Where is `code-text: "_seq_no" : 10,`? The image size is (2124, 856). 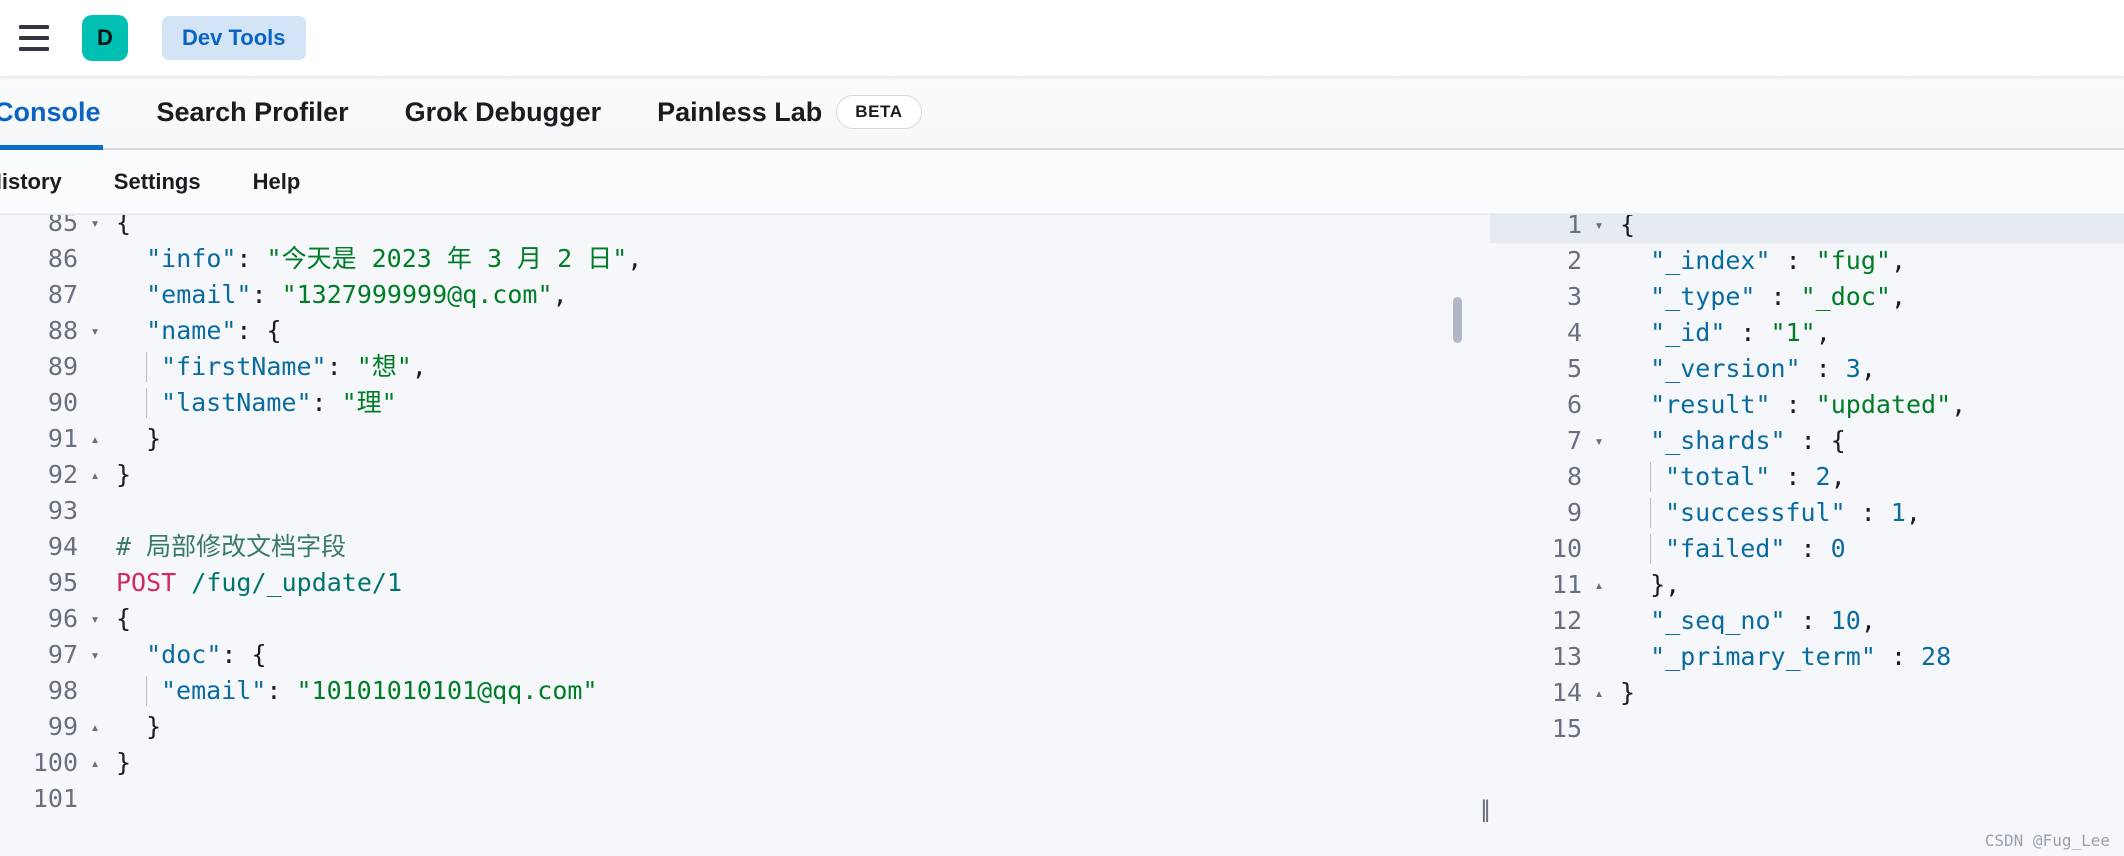
code-text: "_seq_no" : 10, is located at coordinates (1763, 620).